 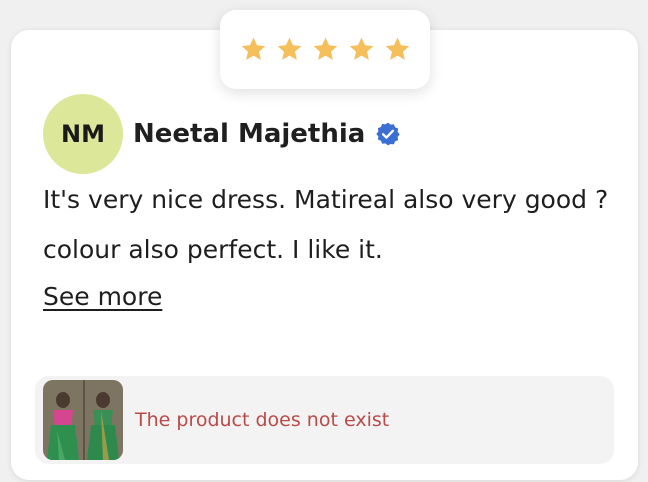 What do you see at coordinates (83, 420) in the screenshot?
I see `product-thumbnail` at bounding box center [83, 420].